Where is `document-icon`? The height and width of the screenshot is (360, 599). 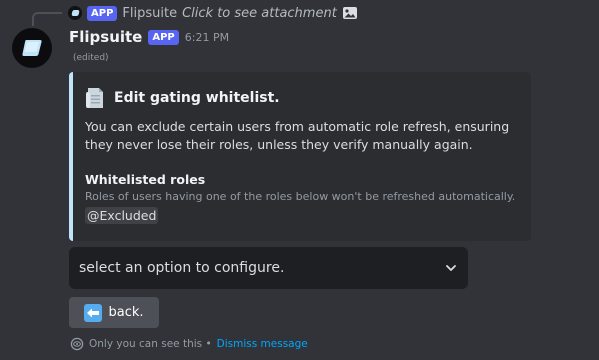 document-icon is located at coordinates (94, 98).